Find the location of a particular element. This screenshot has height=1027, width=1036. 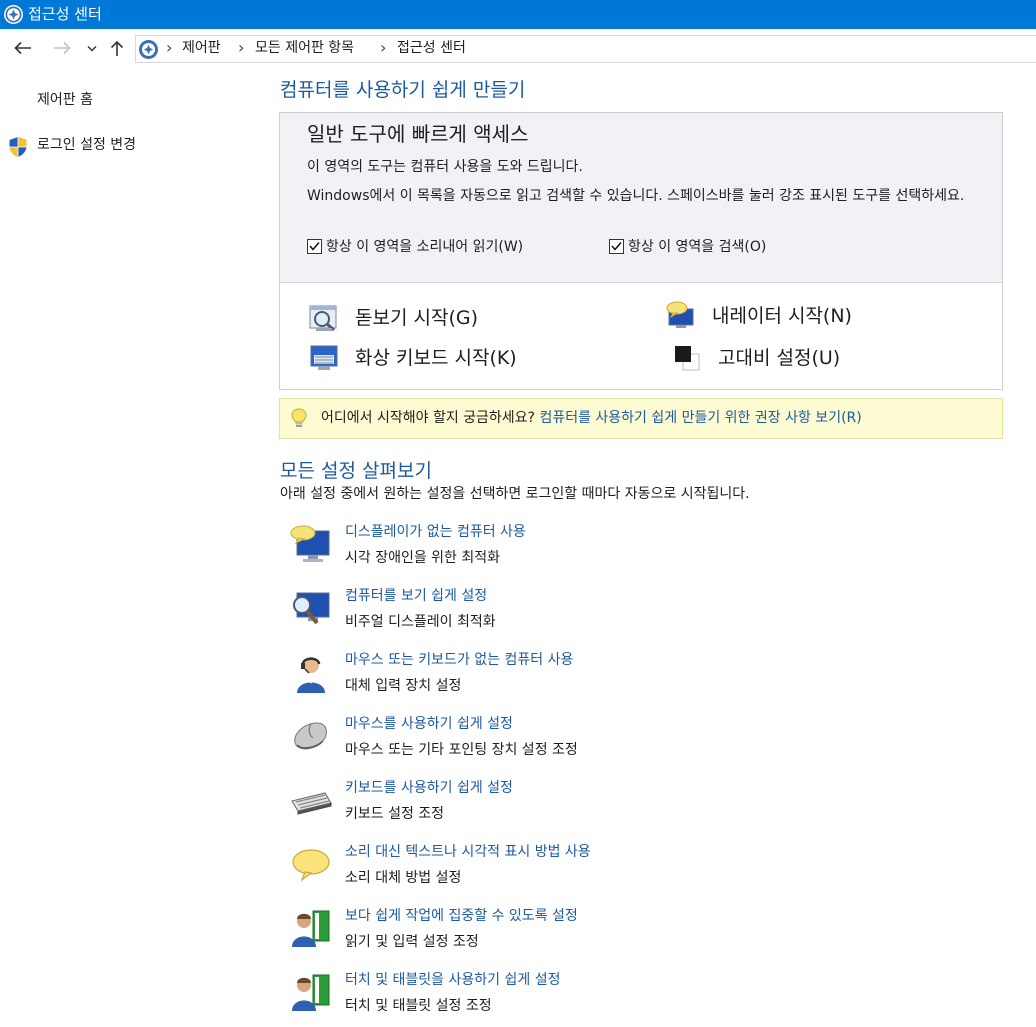

window-title: 접근성 센터 is located at coordinates (65, 14).